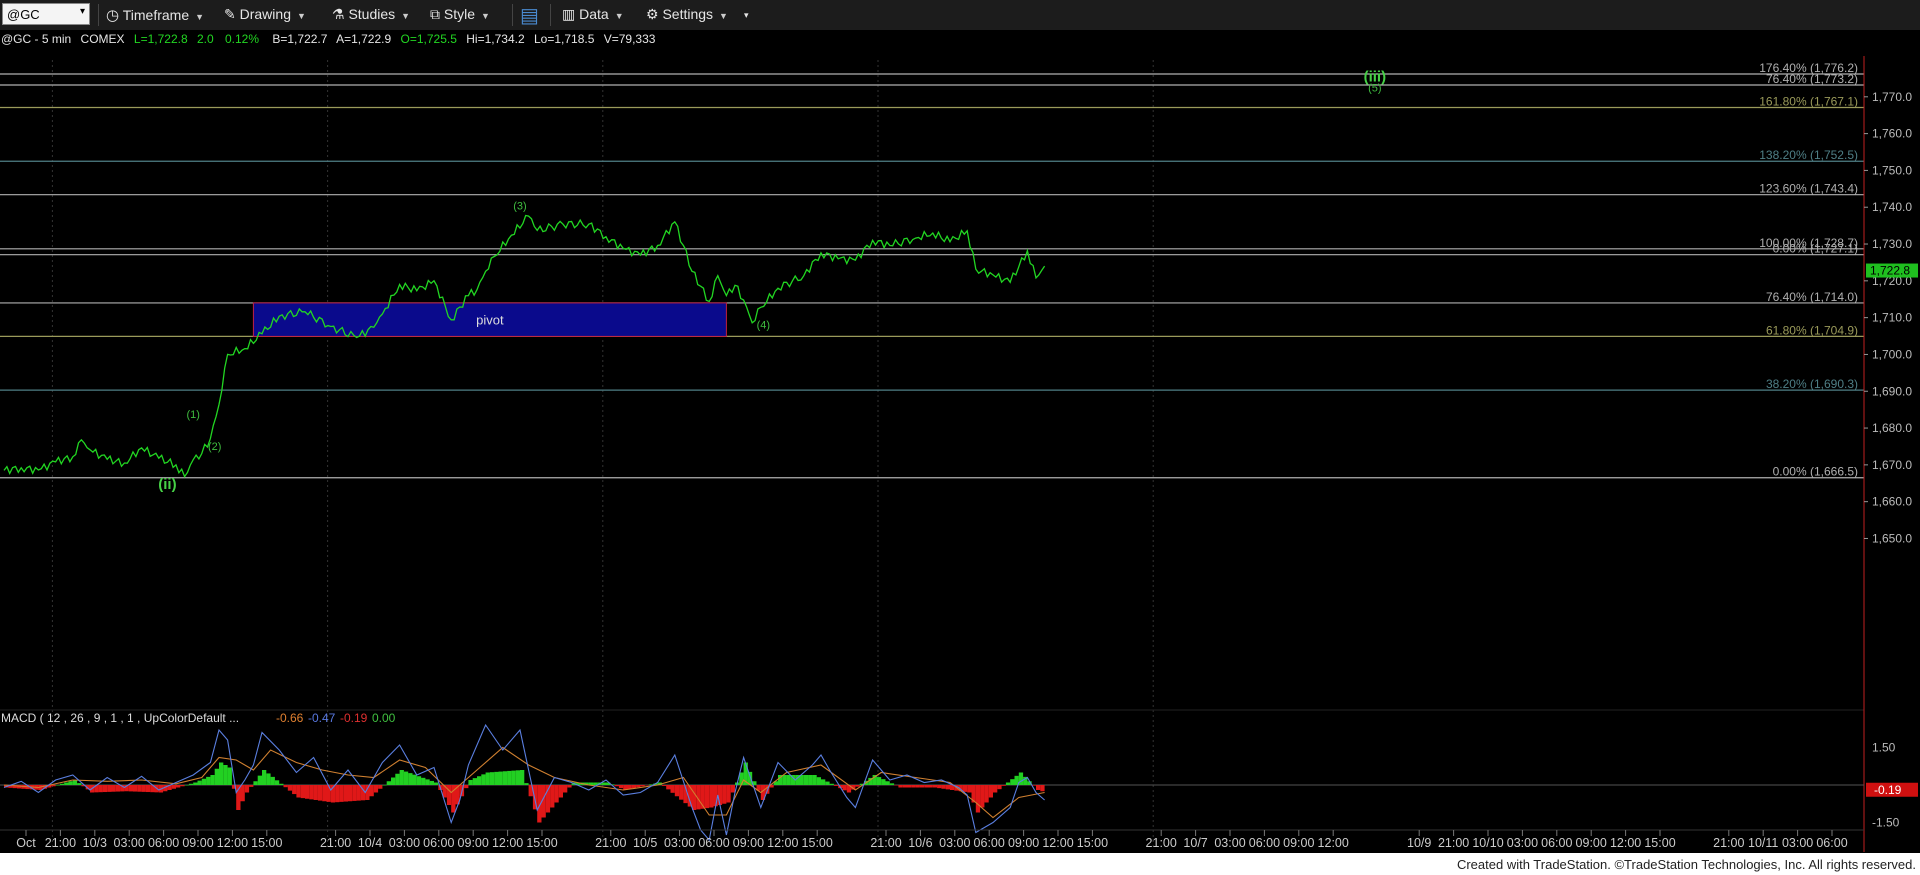 This screenshot has height=875, width=1920. Describe the element at coordinates (687, 14) in the screenshot. I see `settings-button: ⚙ Settings ▼` at that location.